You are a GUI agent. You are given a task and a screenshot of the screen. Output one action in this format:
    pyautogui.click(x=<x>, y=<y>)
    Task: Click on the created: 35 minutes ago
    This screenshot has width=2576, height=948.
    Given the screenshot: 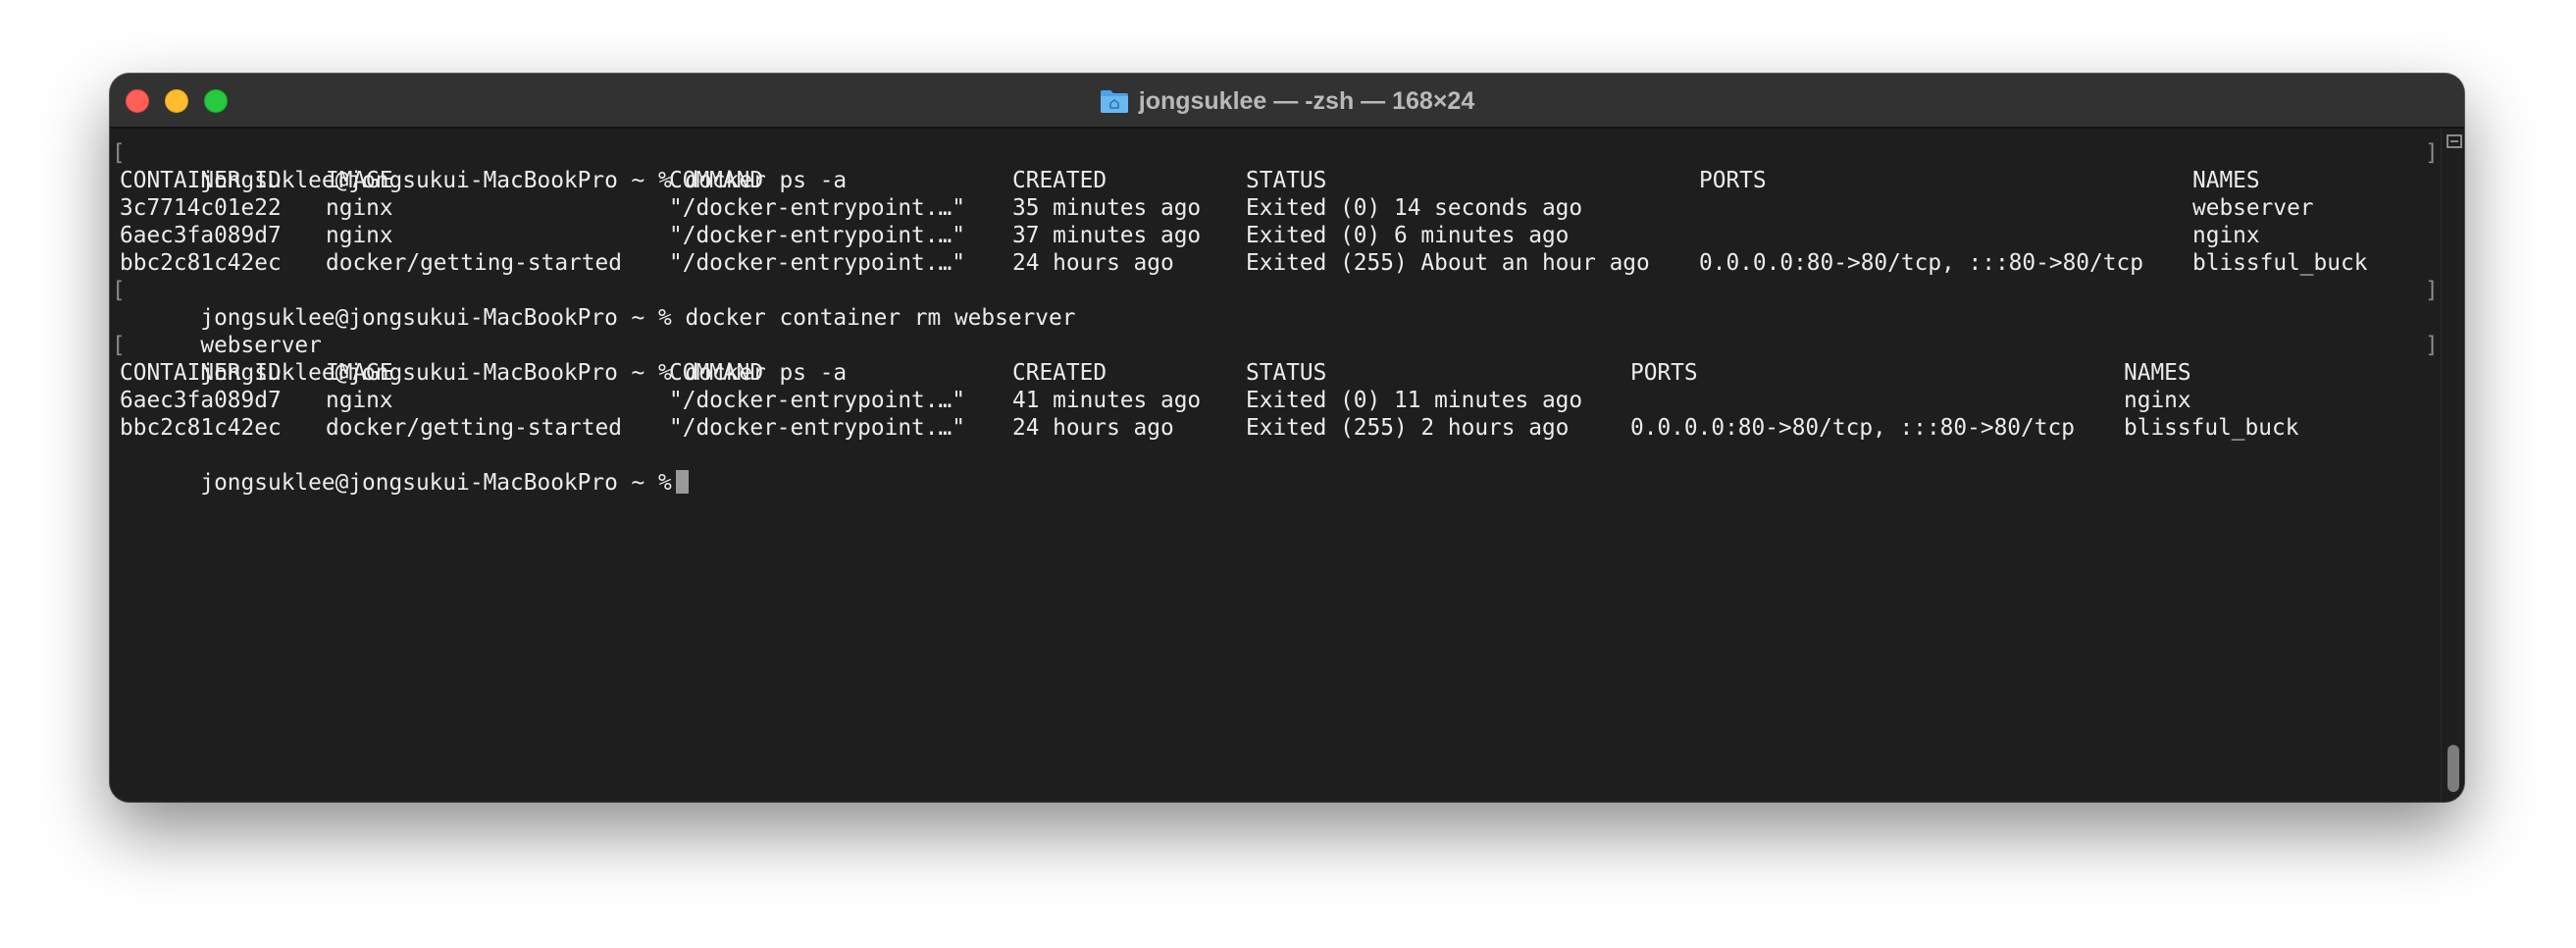 What is the action you would take?
    pyautogui.click(x=1107, y=208)
    